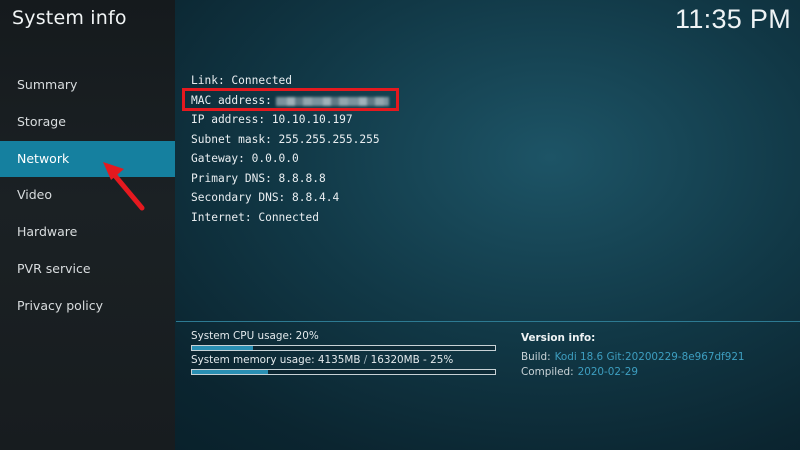 The height and width of the screenshot is (450, 800). What do you see at coordinates (733, 19) in the screenshot?
I see `clock: 11:35 PM` at bounding box center [733, 19].